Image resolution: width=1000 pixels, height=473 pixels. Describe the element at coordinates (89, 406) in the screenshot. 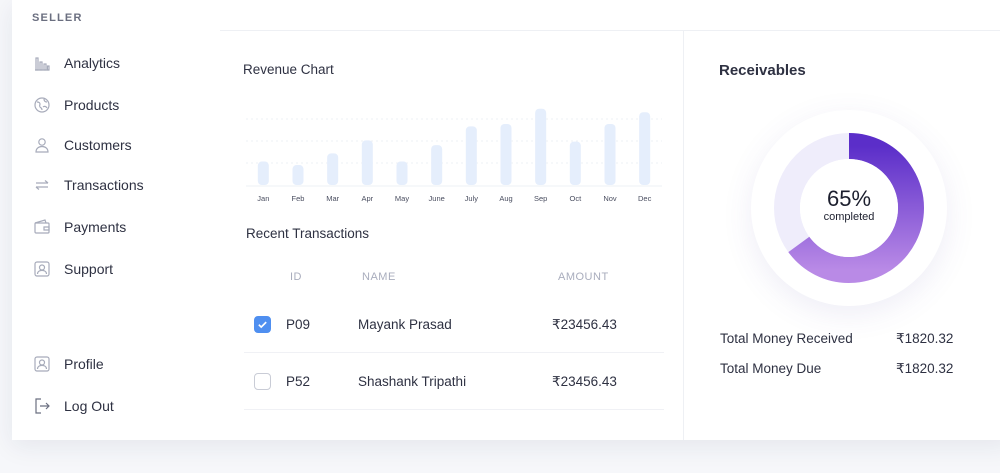

I see `sidebar-item-label: Log Out` at that location.